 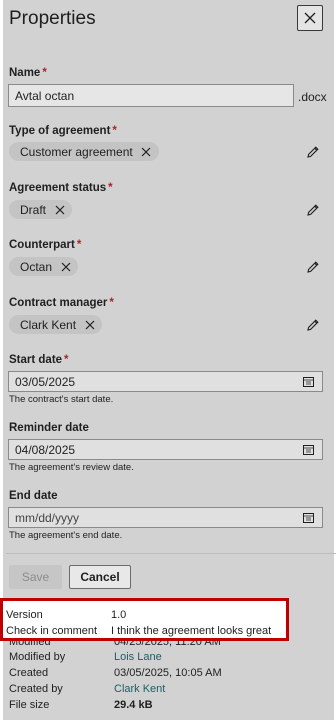 I want to click on check-in-comment-label: Check in comment, so click(x=52, y=631).